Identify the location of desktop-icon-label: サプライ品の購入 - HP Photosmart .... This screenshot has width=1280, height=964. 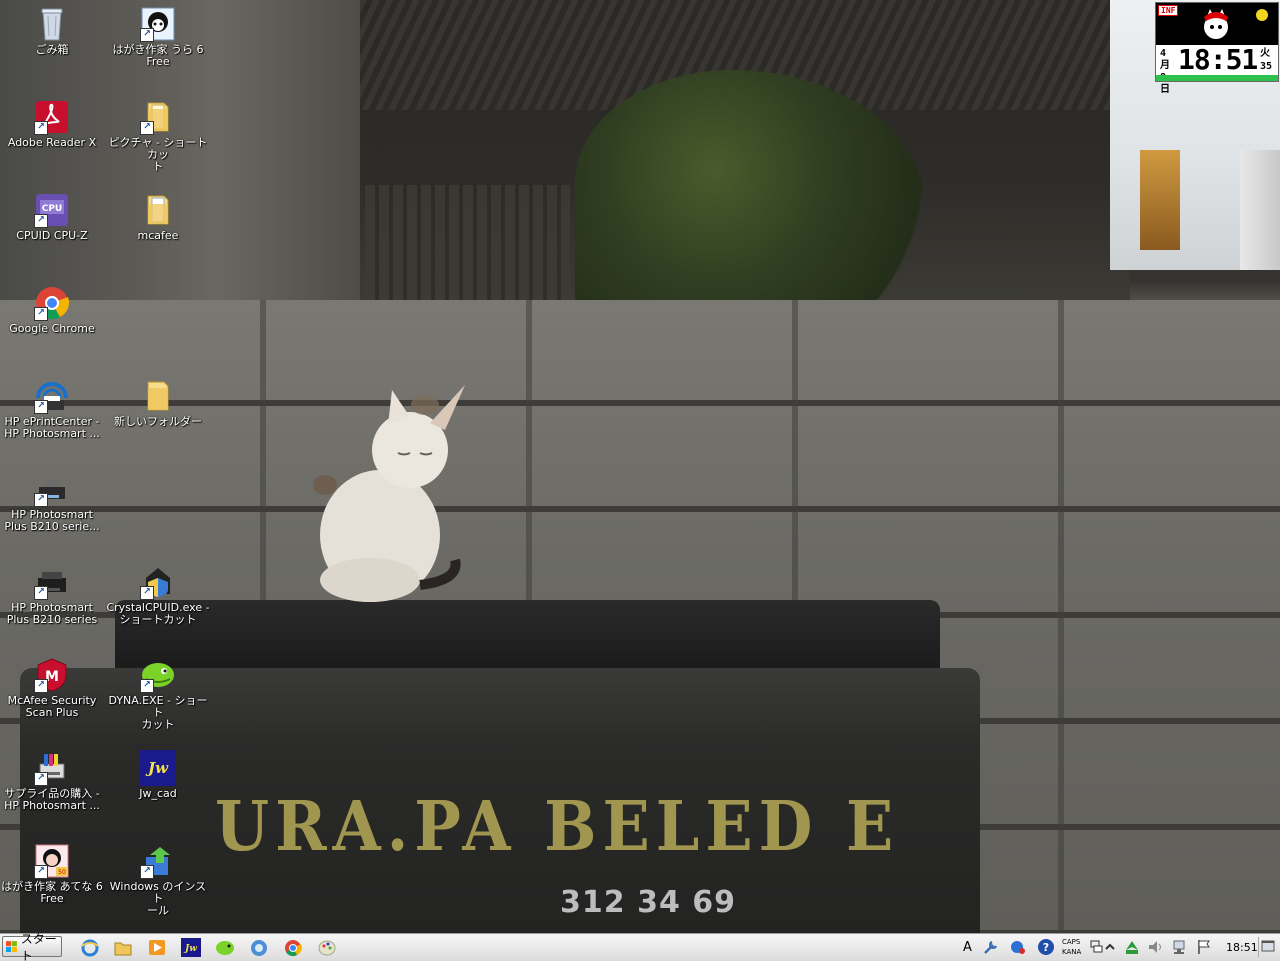
(52, 799).